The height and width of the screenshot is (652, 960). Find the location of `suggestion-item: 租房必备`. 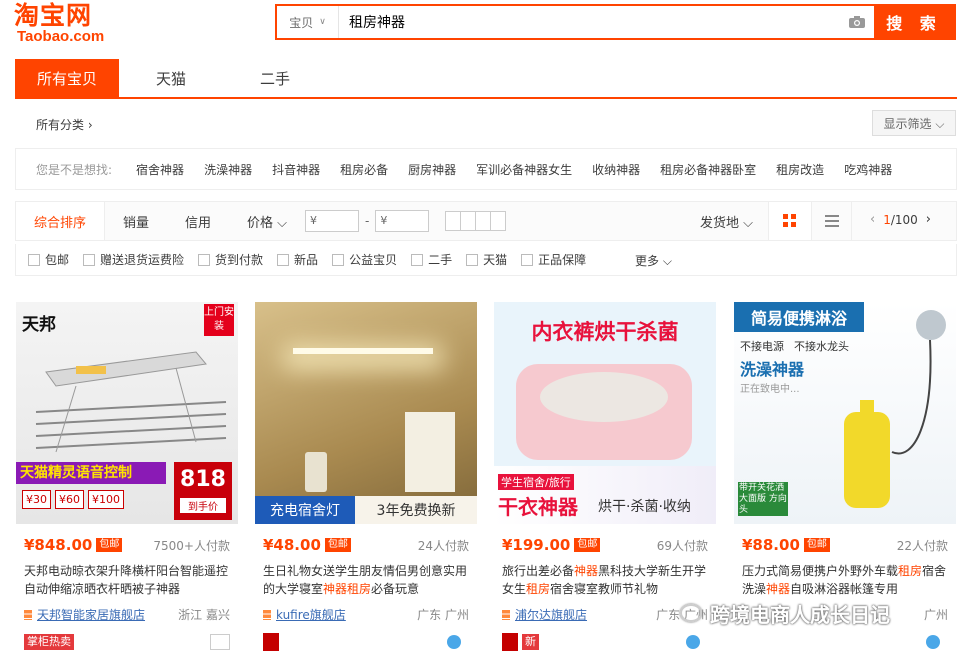

suggestion-item: 租房必备 is located at coordinates (364, 169).